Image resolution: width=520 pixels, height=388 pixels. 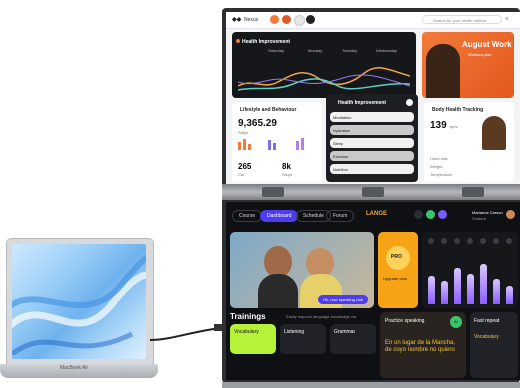 What do you see at coordinates (436, 166) in the screenshot?
I see `metric-row: Weight` at bounding box center [436, 166].